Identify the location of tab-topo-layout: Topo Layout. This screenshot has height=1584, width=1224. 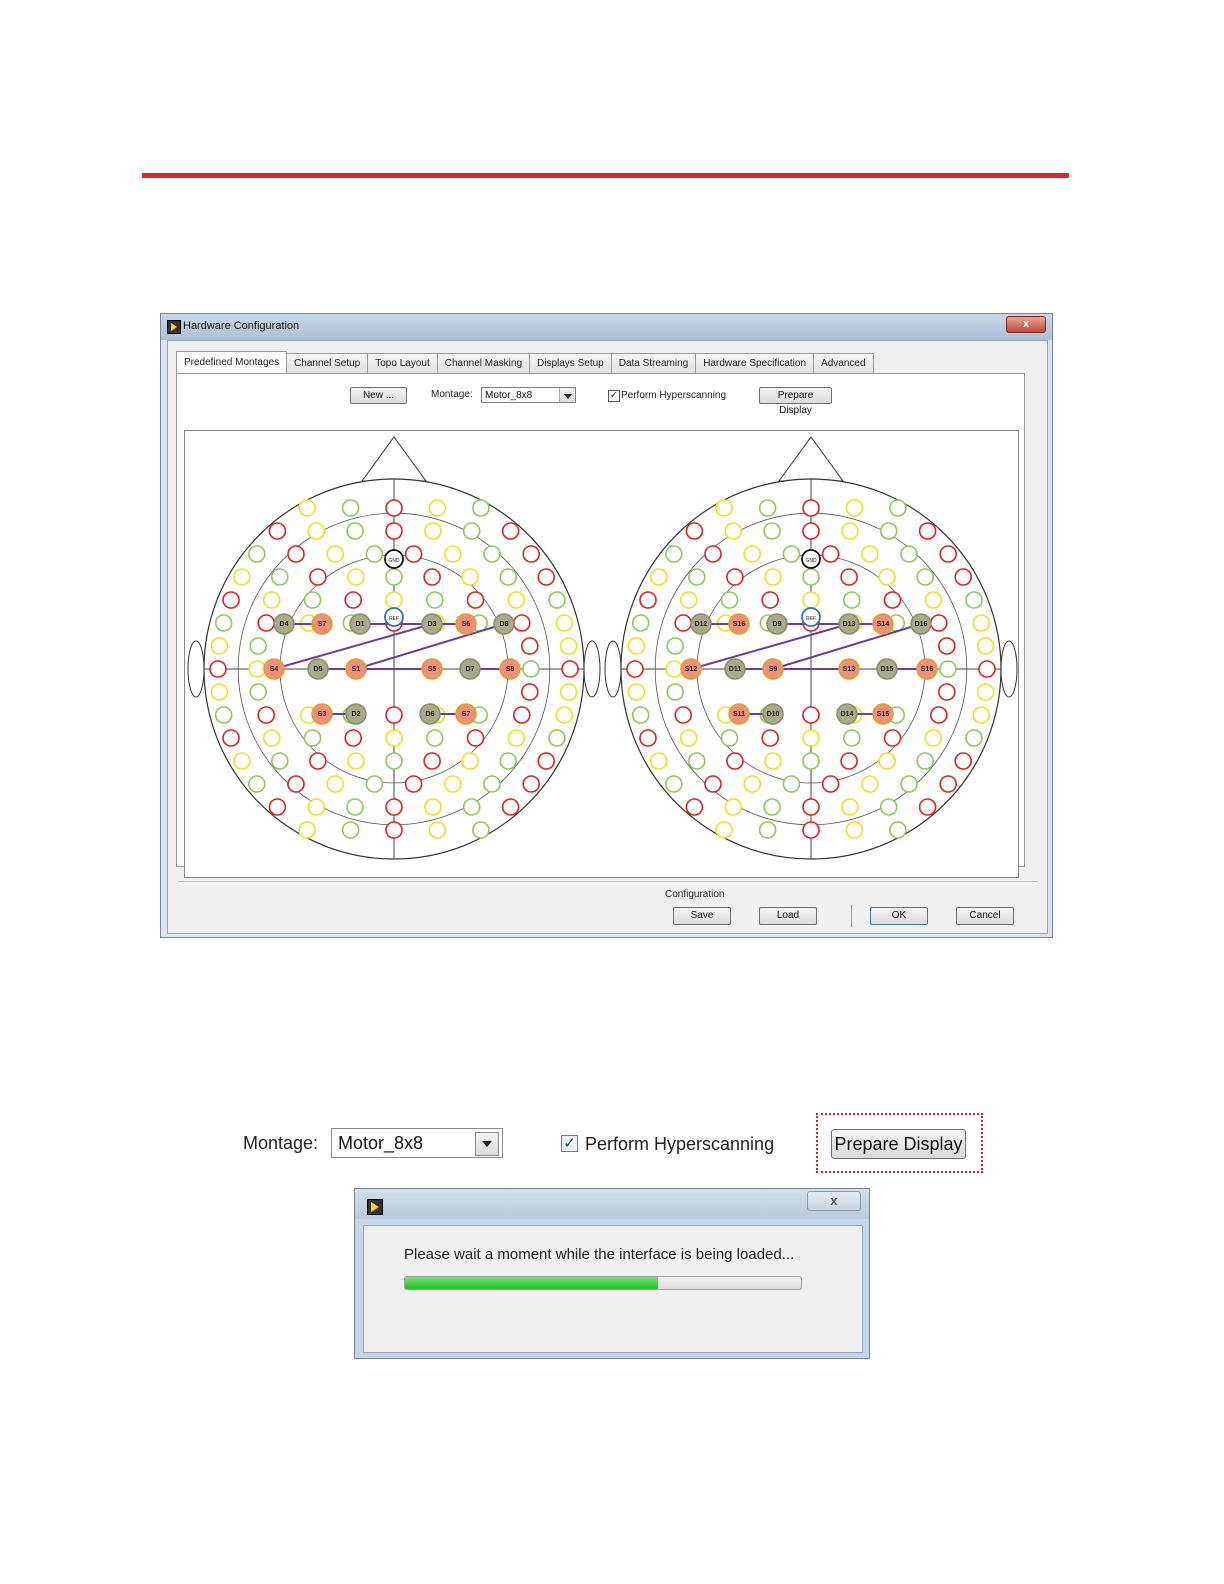
(402, 363).